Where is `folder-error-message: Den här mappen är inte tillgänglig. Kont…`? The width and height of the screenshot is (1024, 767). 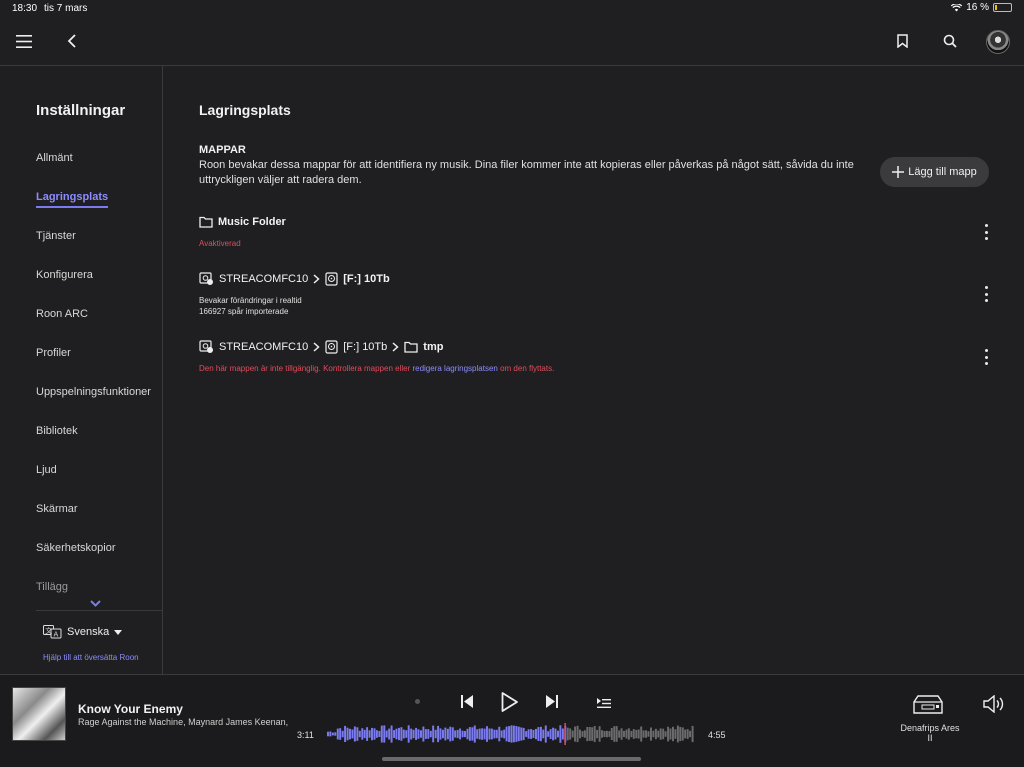
folder-error-message: Den här mappen är inte tillgänglig. Kont… is located at coordinates (376, 368).